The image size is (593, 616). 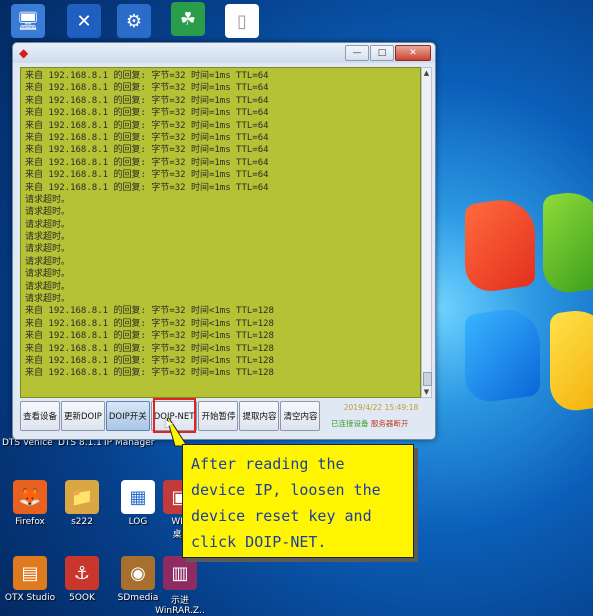 What do you see at coordinates (426, 73) in the screenshot?
I see `scroll-up-arrow-icon: ▲` at bounding box center [426, 73].